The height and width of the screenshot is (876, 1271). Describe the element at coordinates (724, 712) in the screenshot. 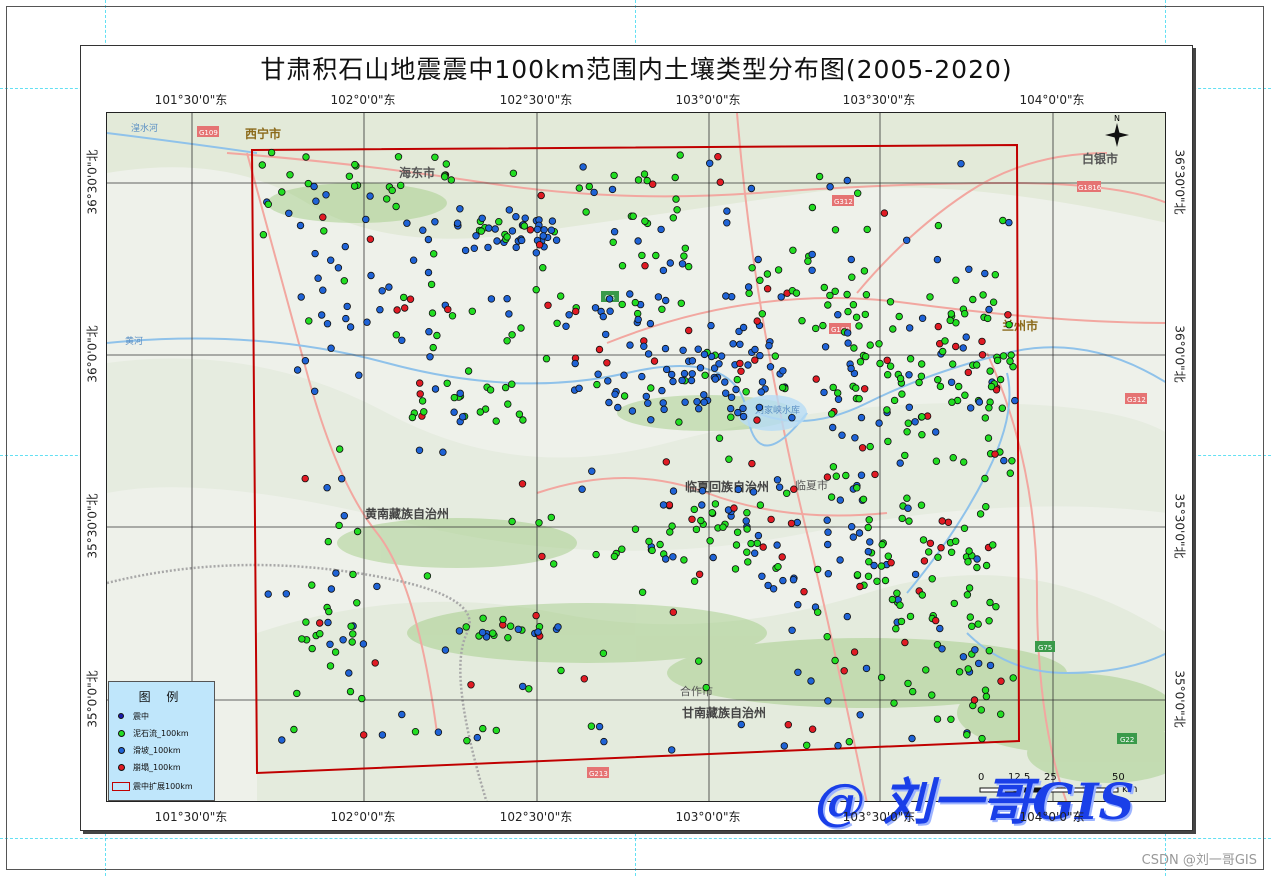

I see `label-gannan: 甘南藏族自治州` at that location.